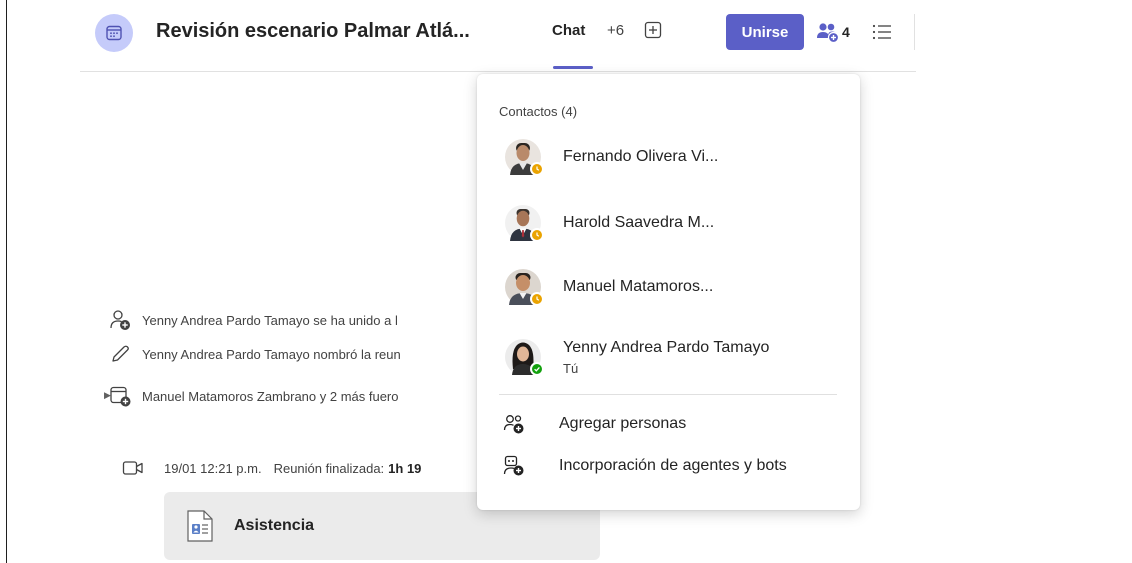 The width and height of the screenshot is (1132, 563). I want to click on meeting-duration: 1h 19, so click(405, 468).